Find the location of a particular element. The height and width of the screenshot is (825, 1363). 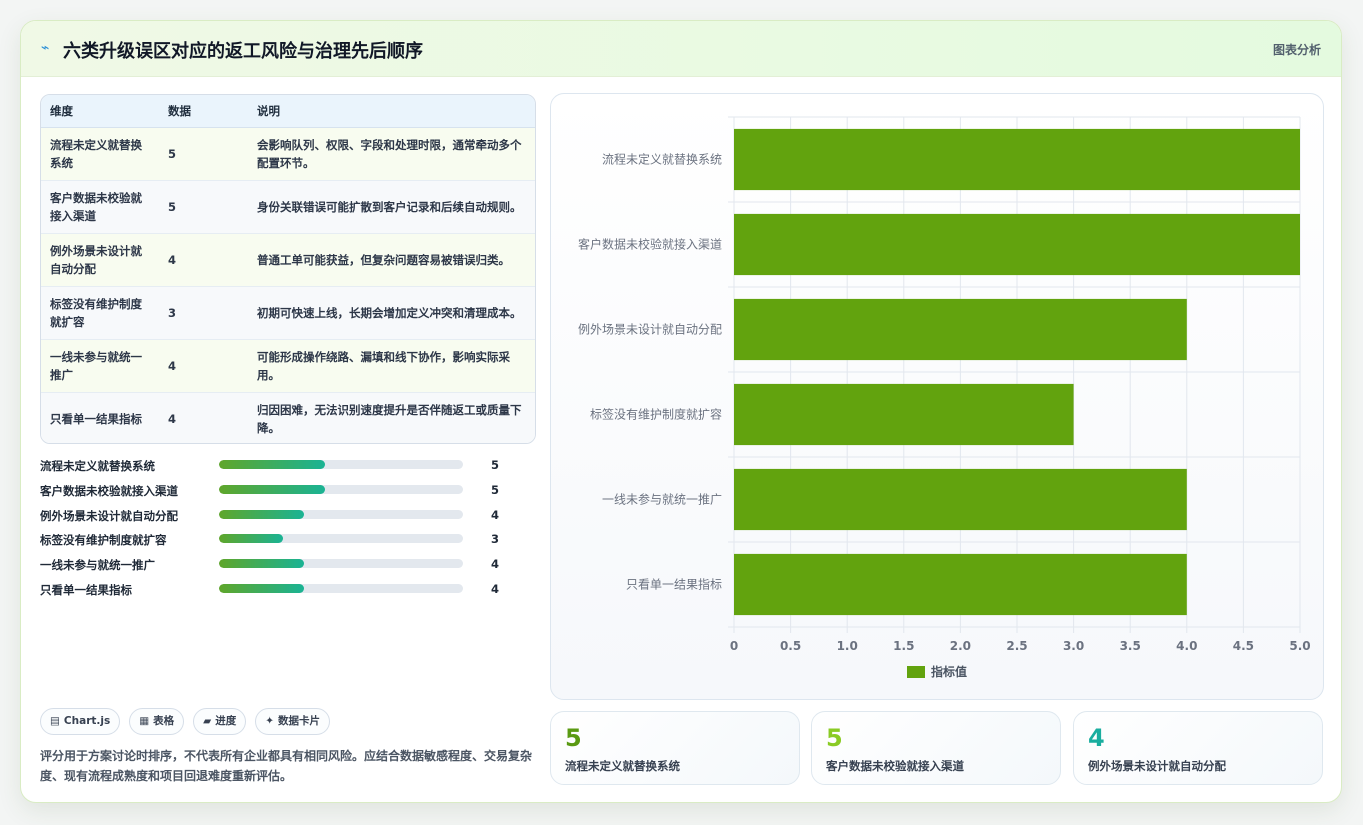

progress-label: 标签没有维护制度就扩容 is located at coordinates (103, 540).